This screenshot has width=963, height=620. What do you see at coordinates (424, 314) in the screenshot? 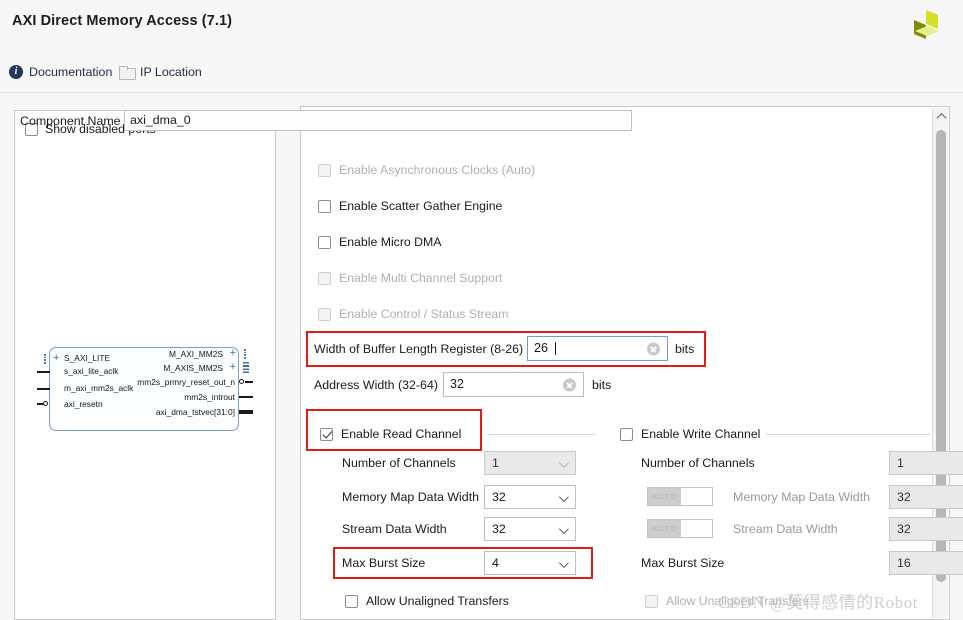
I see `enable-control-status-stream-label: Enable Control / Status Stream` at bounding box center [424, 314].